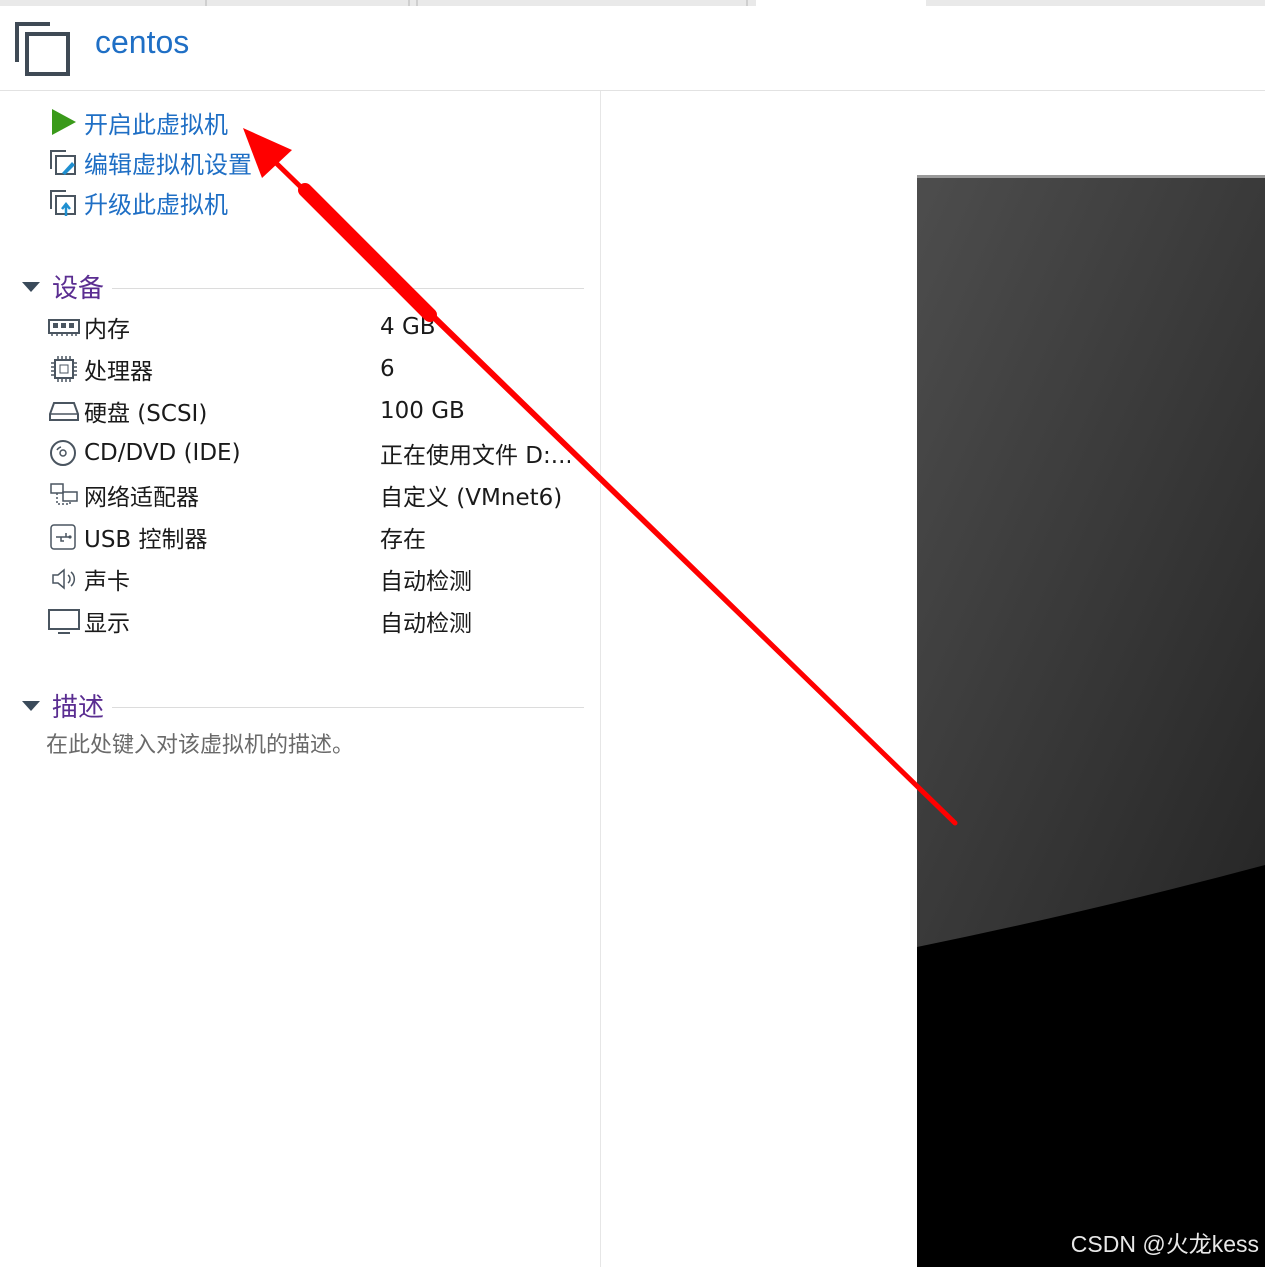 This screenshot has height=1267, width=1265. Describe the element at coordinates (63, 122) in the screenshot. I see `play-icon` at that location.